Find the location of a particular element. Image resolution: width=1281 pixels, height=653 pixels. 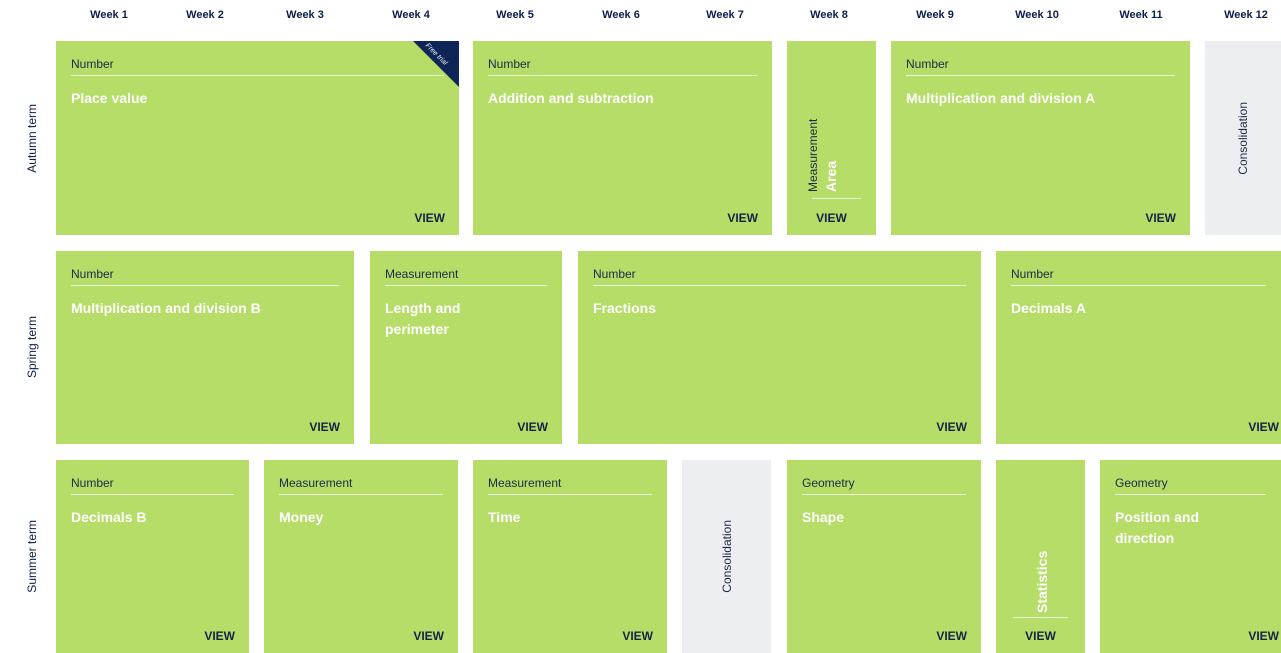

block-title: Statistics is located at coordinates (1042, 581).